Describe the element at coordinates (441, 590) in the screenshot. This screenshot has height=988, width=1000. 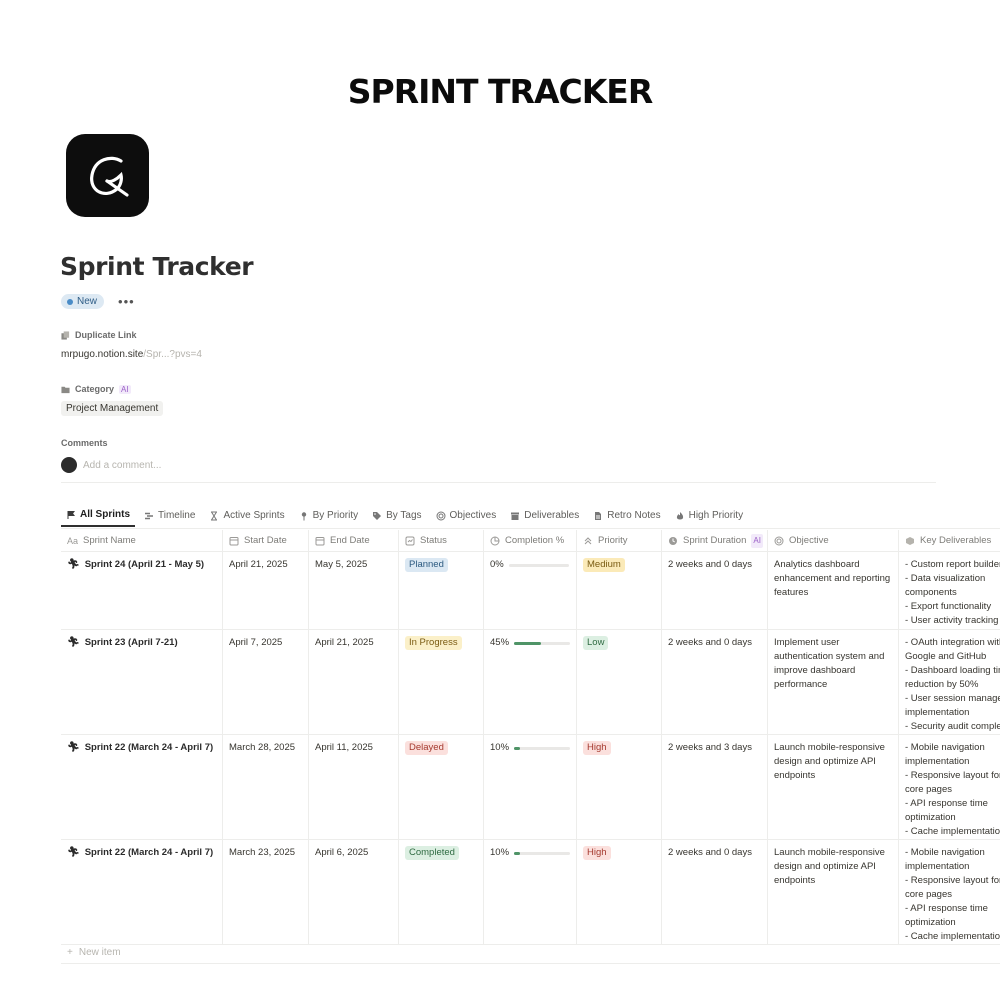
I see `cell-status: Planned` at that location.